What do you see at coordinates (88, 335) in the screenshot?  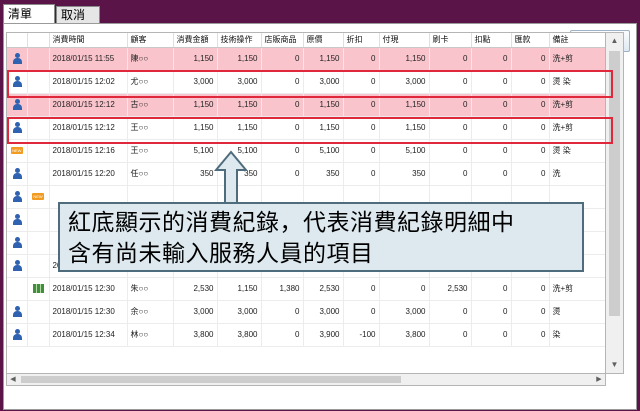 I see `cell-time: 2018/01/15 12:34` at bounding box center [88, 335].